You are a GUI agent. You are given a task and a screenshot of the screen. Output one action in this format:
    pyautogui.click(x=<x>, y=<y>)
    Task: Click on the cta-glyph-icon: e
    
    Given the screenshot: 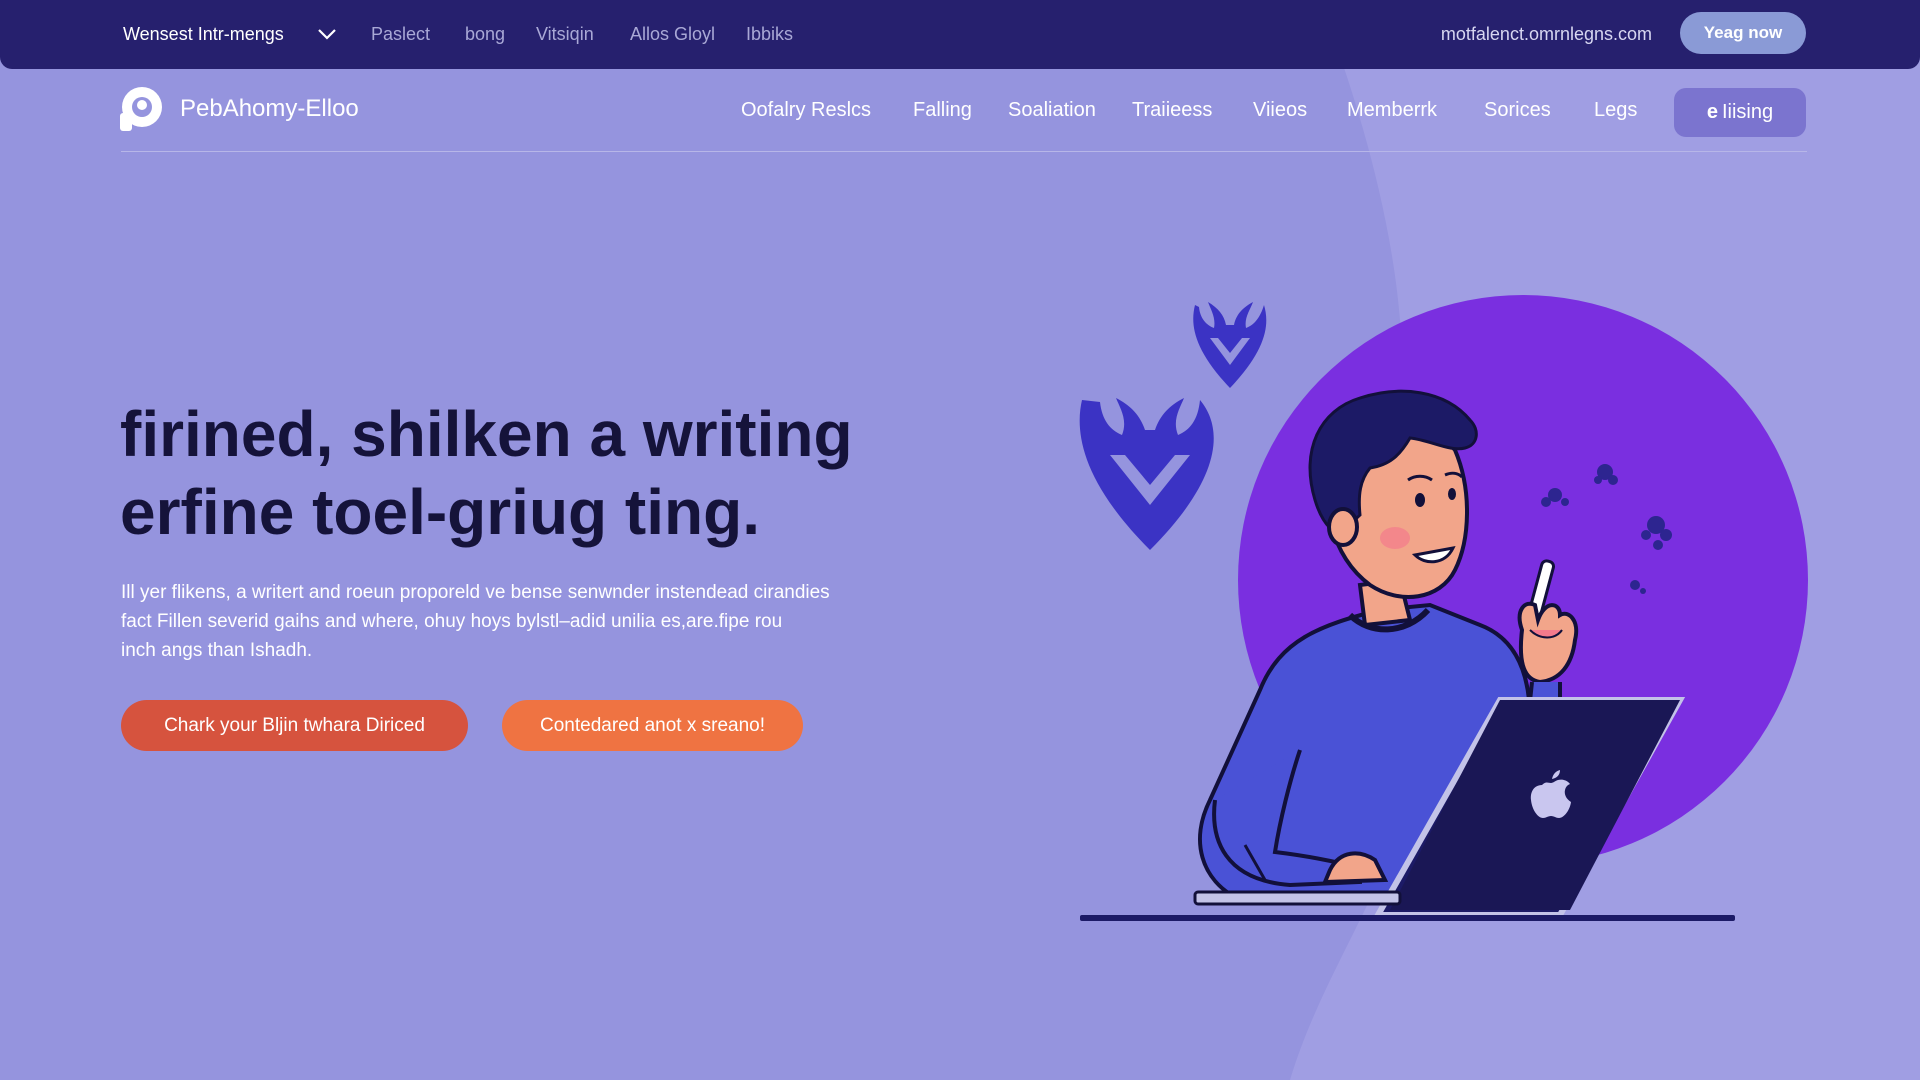 What is the action you would take?
    pyautogui.click(x=1712, y=112)
    